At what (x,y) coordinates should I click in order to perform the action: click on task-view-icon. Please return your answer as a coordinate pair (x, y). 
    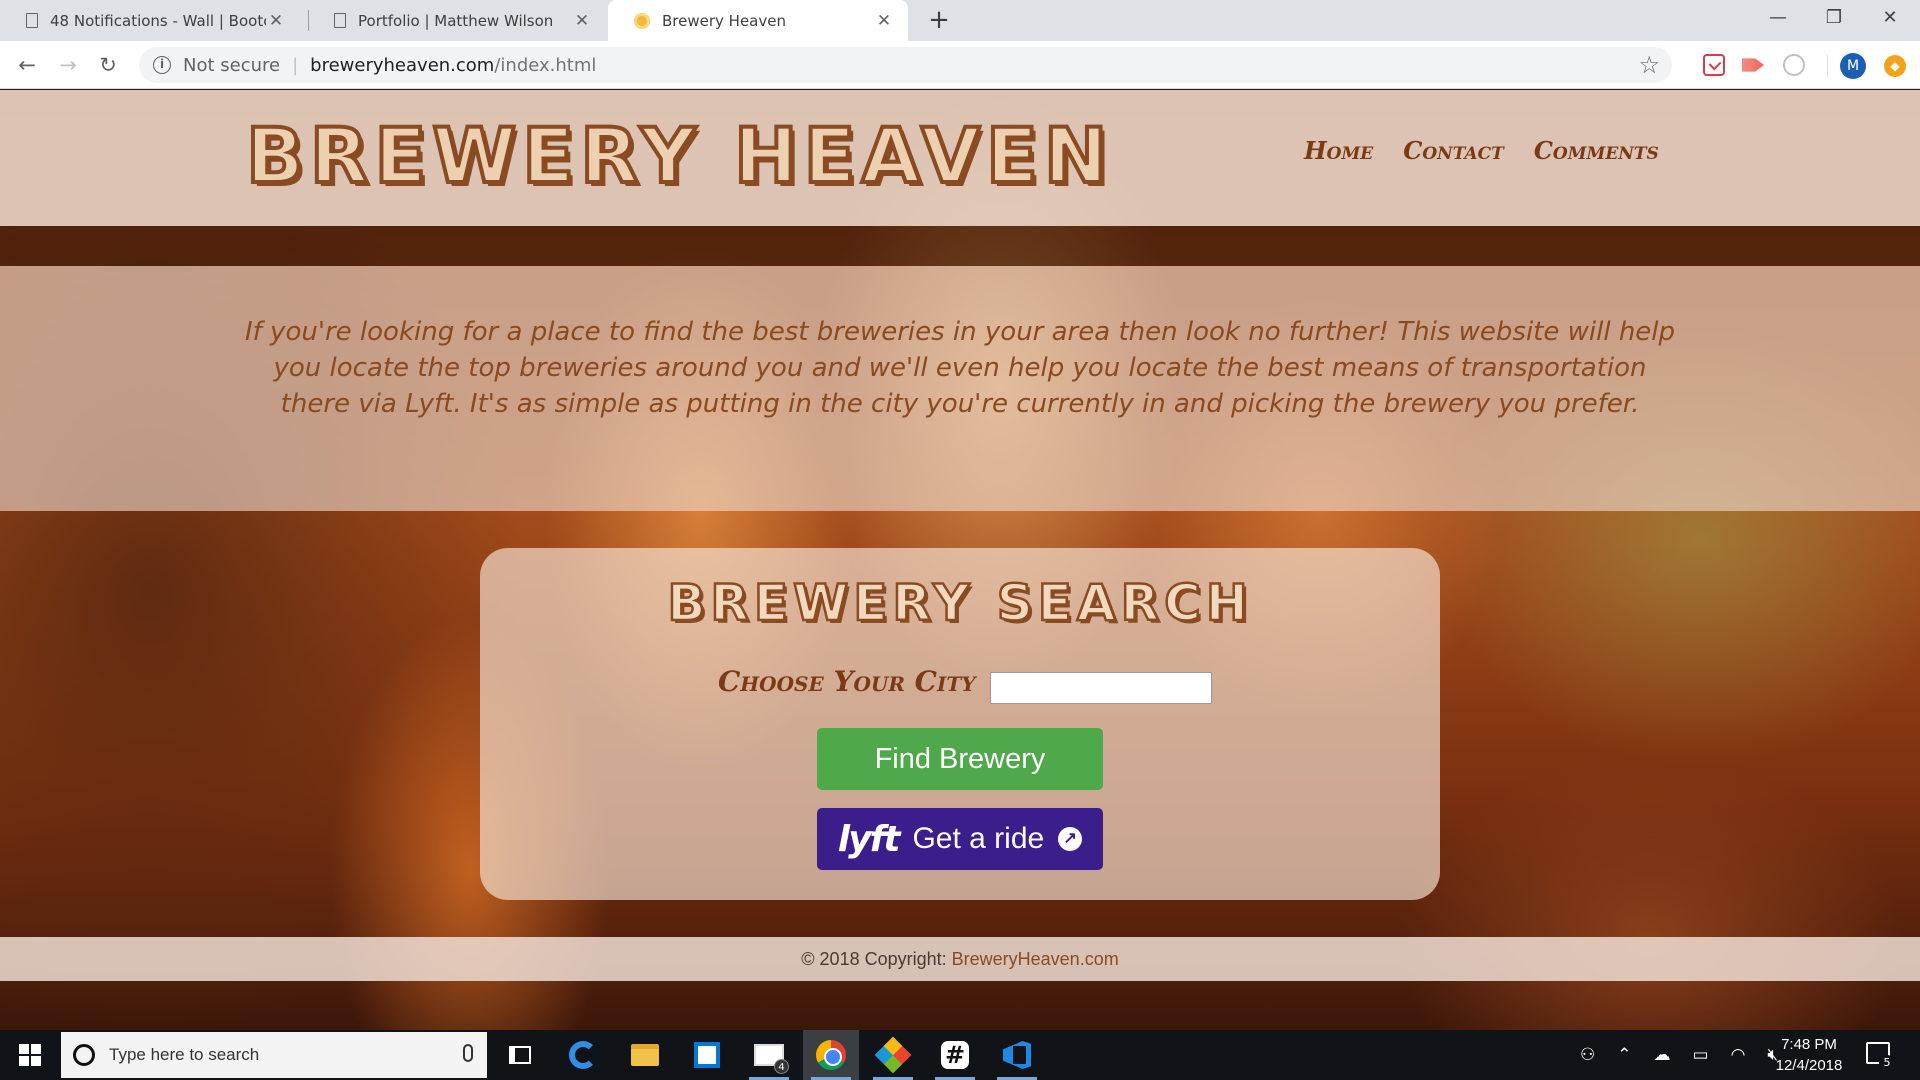
    Looking at the image, I should click on (520, 1055).